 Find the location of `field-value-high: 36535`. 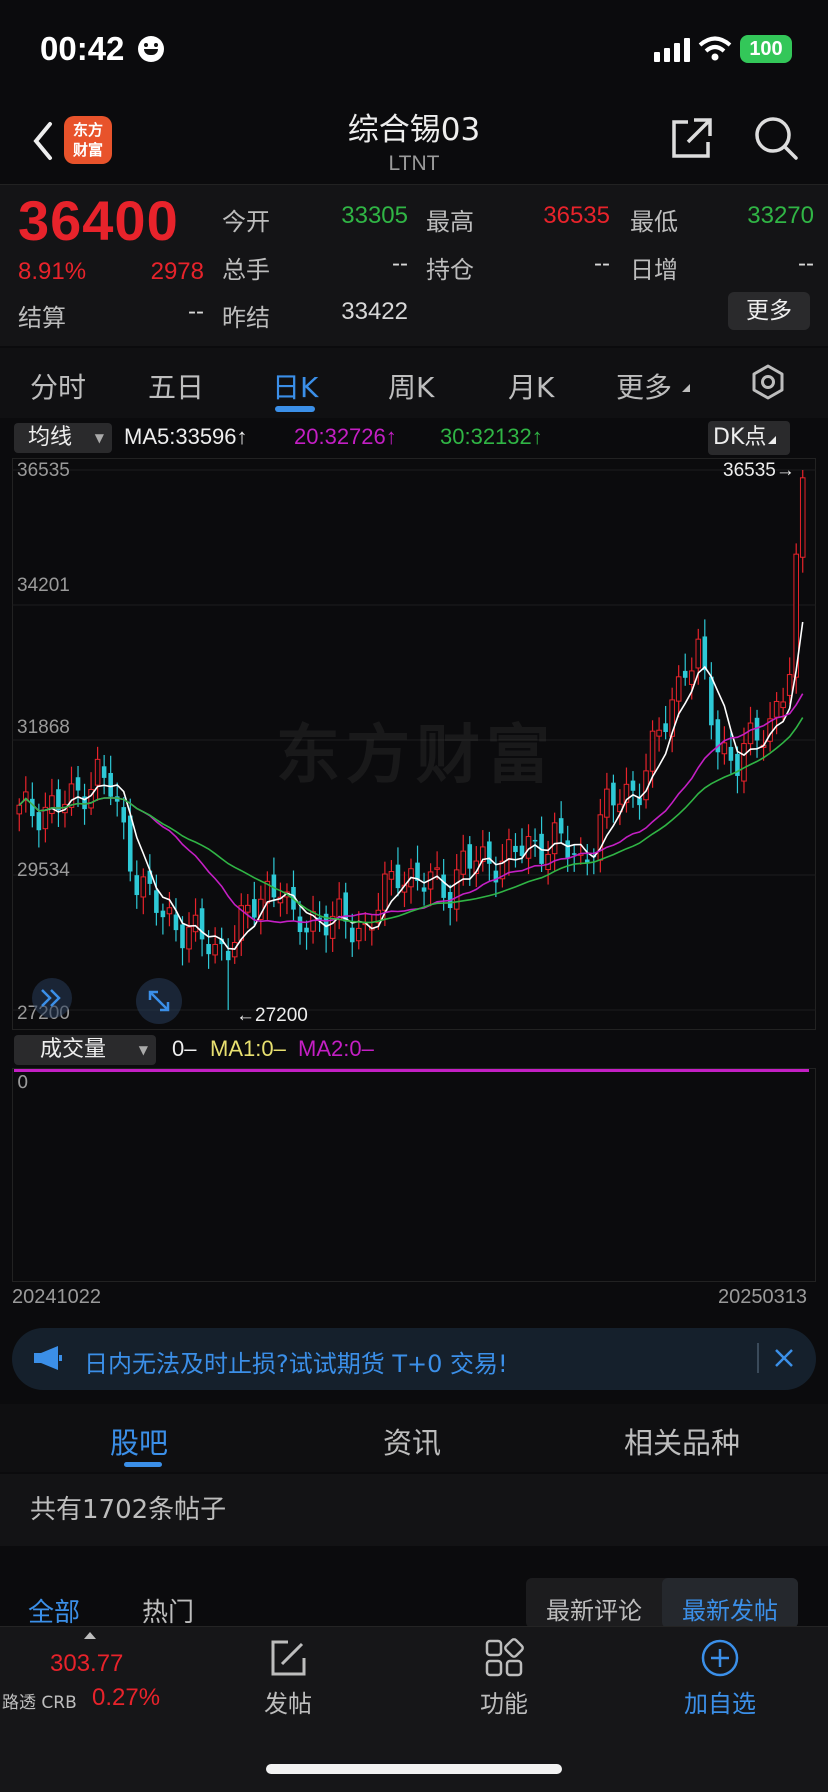

field-value-high: 36535 is located at coordinates (576, 215).